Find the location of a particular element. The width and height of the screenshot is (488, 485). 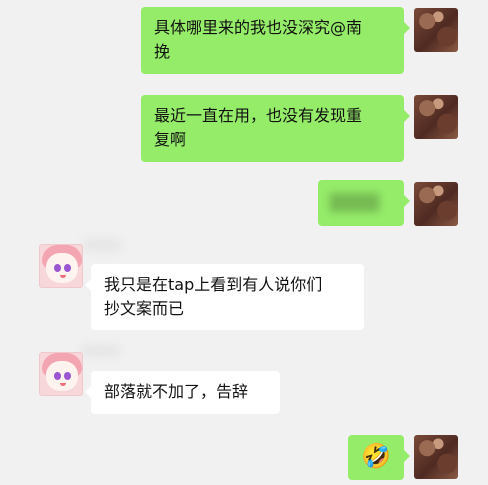

blurred-message-text: ▒▒▒▒ is located at coordinates (355, 202).